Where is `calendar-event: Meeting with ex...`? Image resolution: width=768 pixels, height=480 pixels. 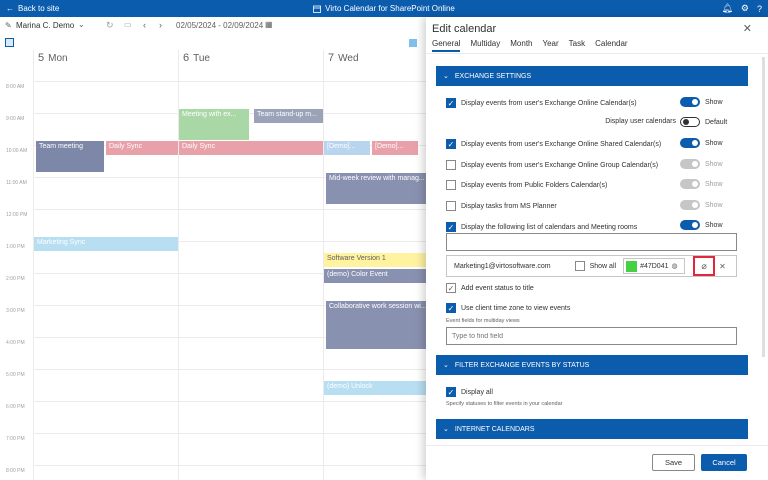 calendar-event: Meeting with ex... is located at coordinates (214, 124).